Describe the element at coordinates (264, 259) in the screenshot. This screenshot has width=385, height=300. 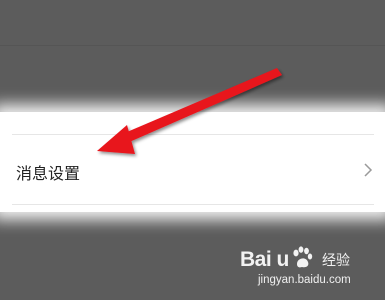
I see `baidu-logo-text: Bai u` at that location.